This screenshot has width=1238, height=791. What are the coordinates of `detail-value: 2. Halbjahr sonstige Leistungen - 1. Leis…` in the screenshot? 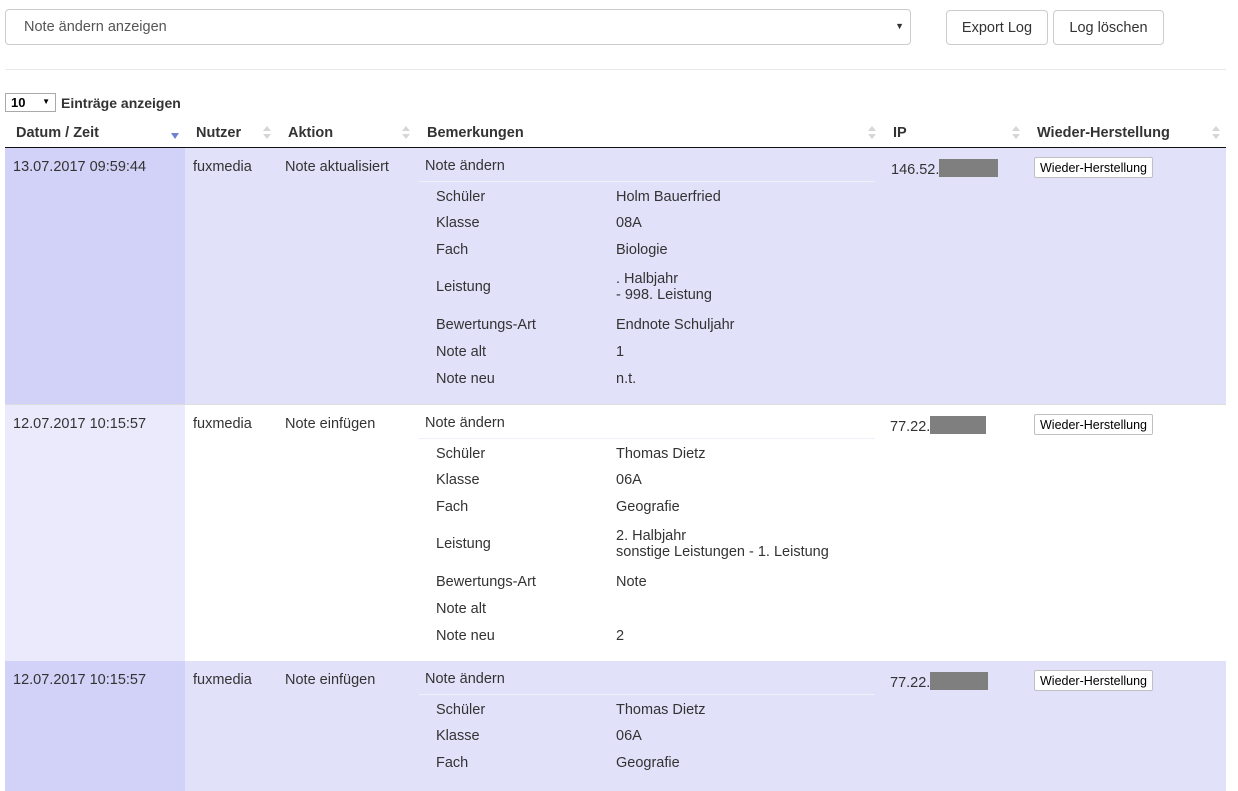 It's located at (745, 544).